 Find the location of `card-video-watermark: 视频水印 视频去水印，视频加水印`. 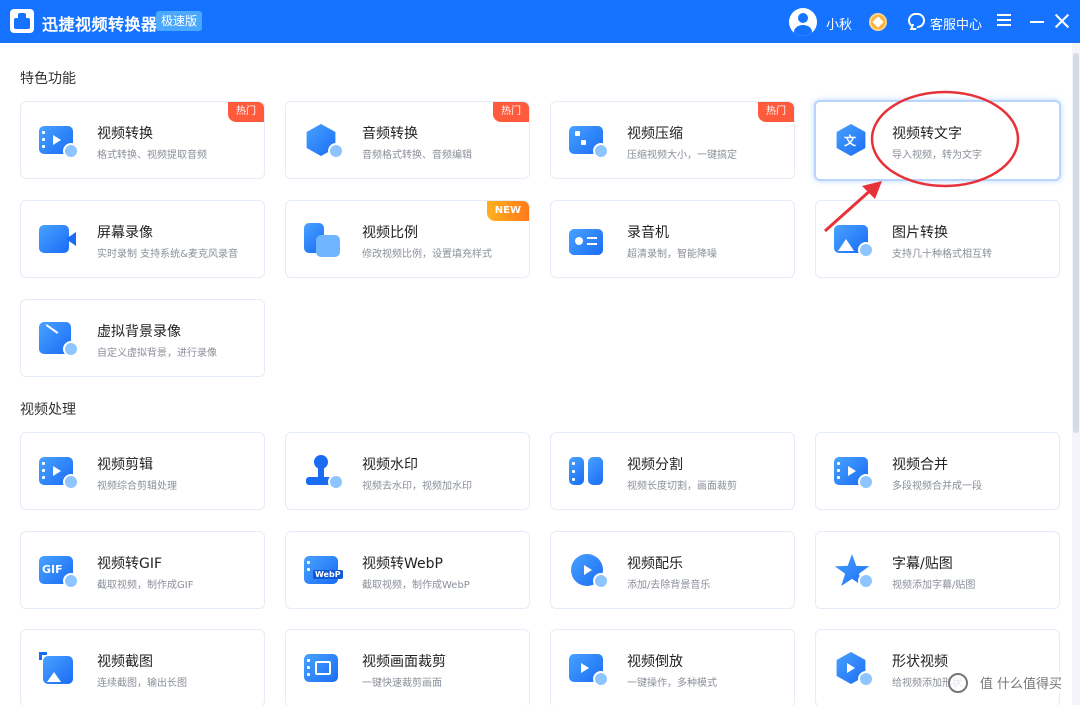

card-video-watermark: 视频水印 视频去水印，视频加水印 is located at coordinates (407, 471).